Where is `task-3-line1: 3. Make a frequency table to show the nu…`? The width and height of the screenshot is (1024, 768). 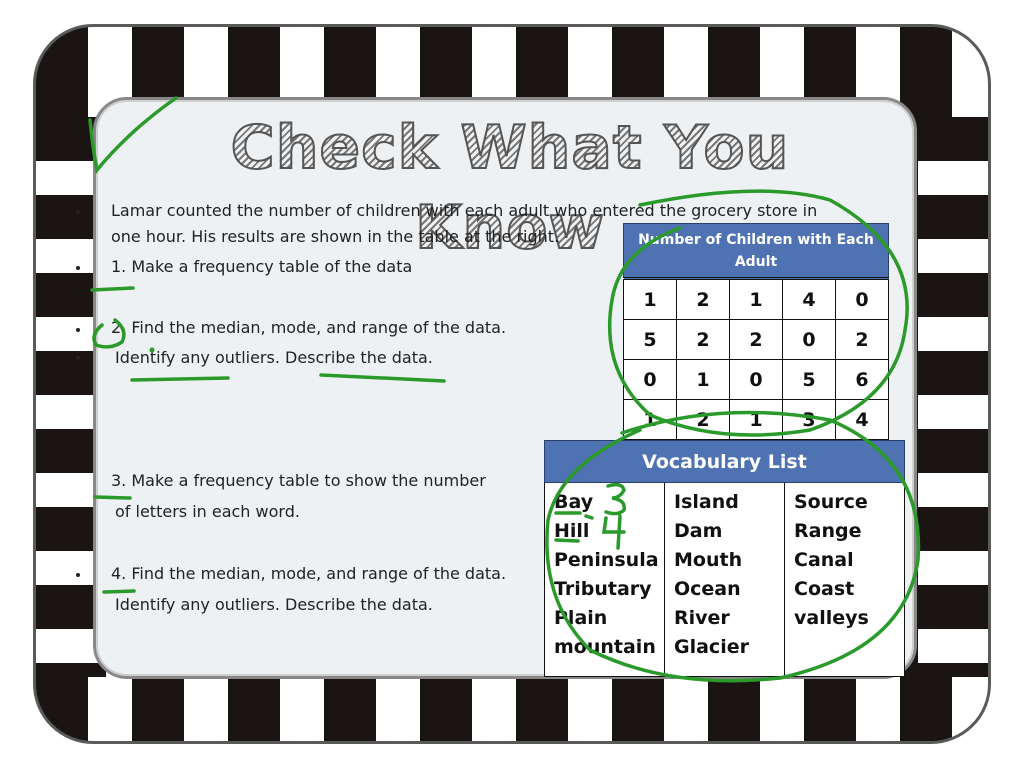
task-3-line1: 3. Make a frequency table to show the nu… is located at coordinates (298, 480).